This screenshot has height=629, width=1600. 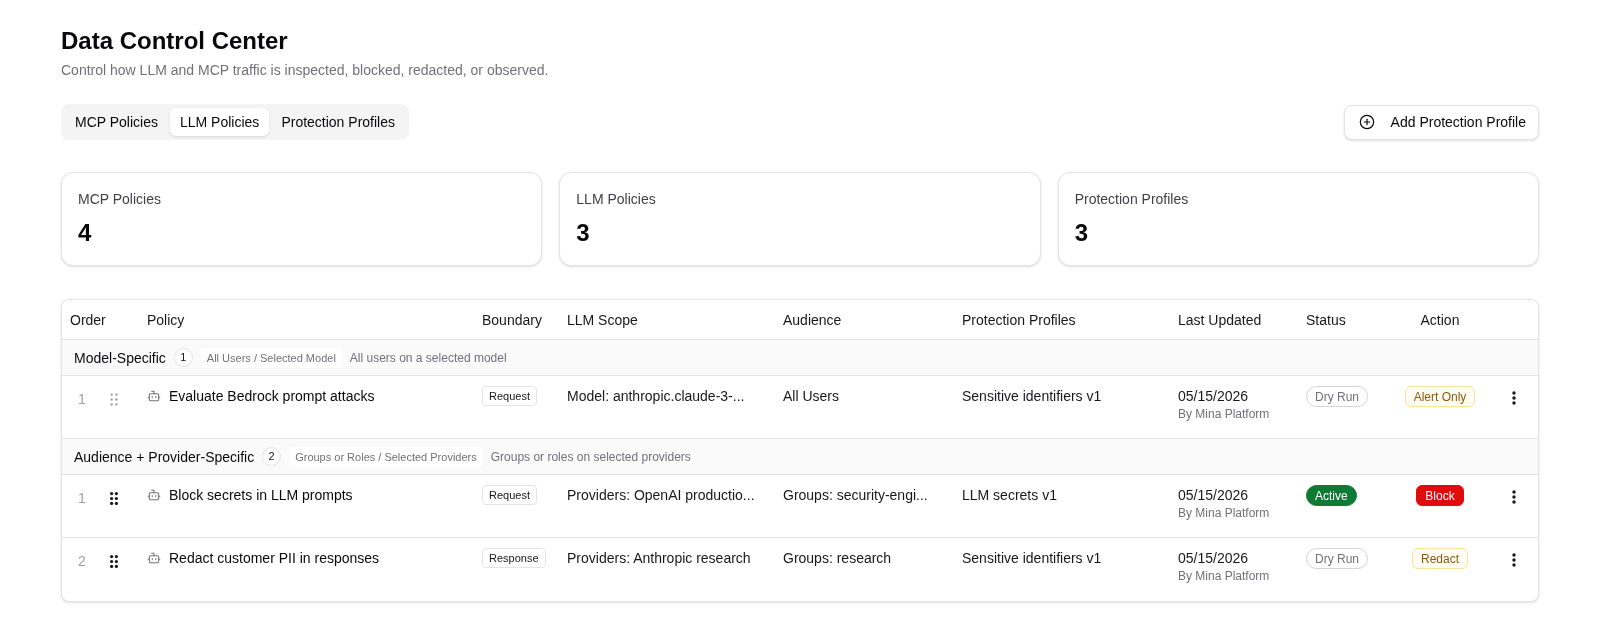 What do you see at coordinates (1326, 320) in the screenshot?
I see `column-header: Status` at bounding box center [1326, 320].